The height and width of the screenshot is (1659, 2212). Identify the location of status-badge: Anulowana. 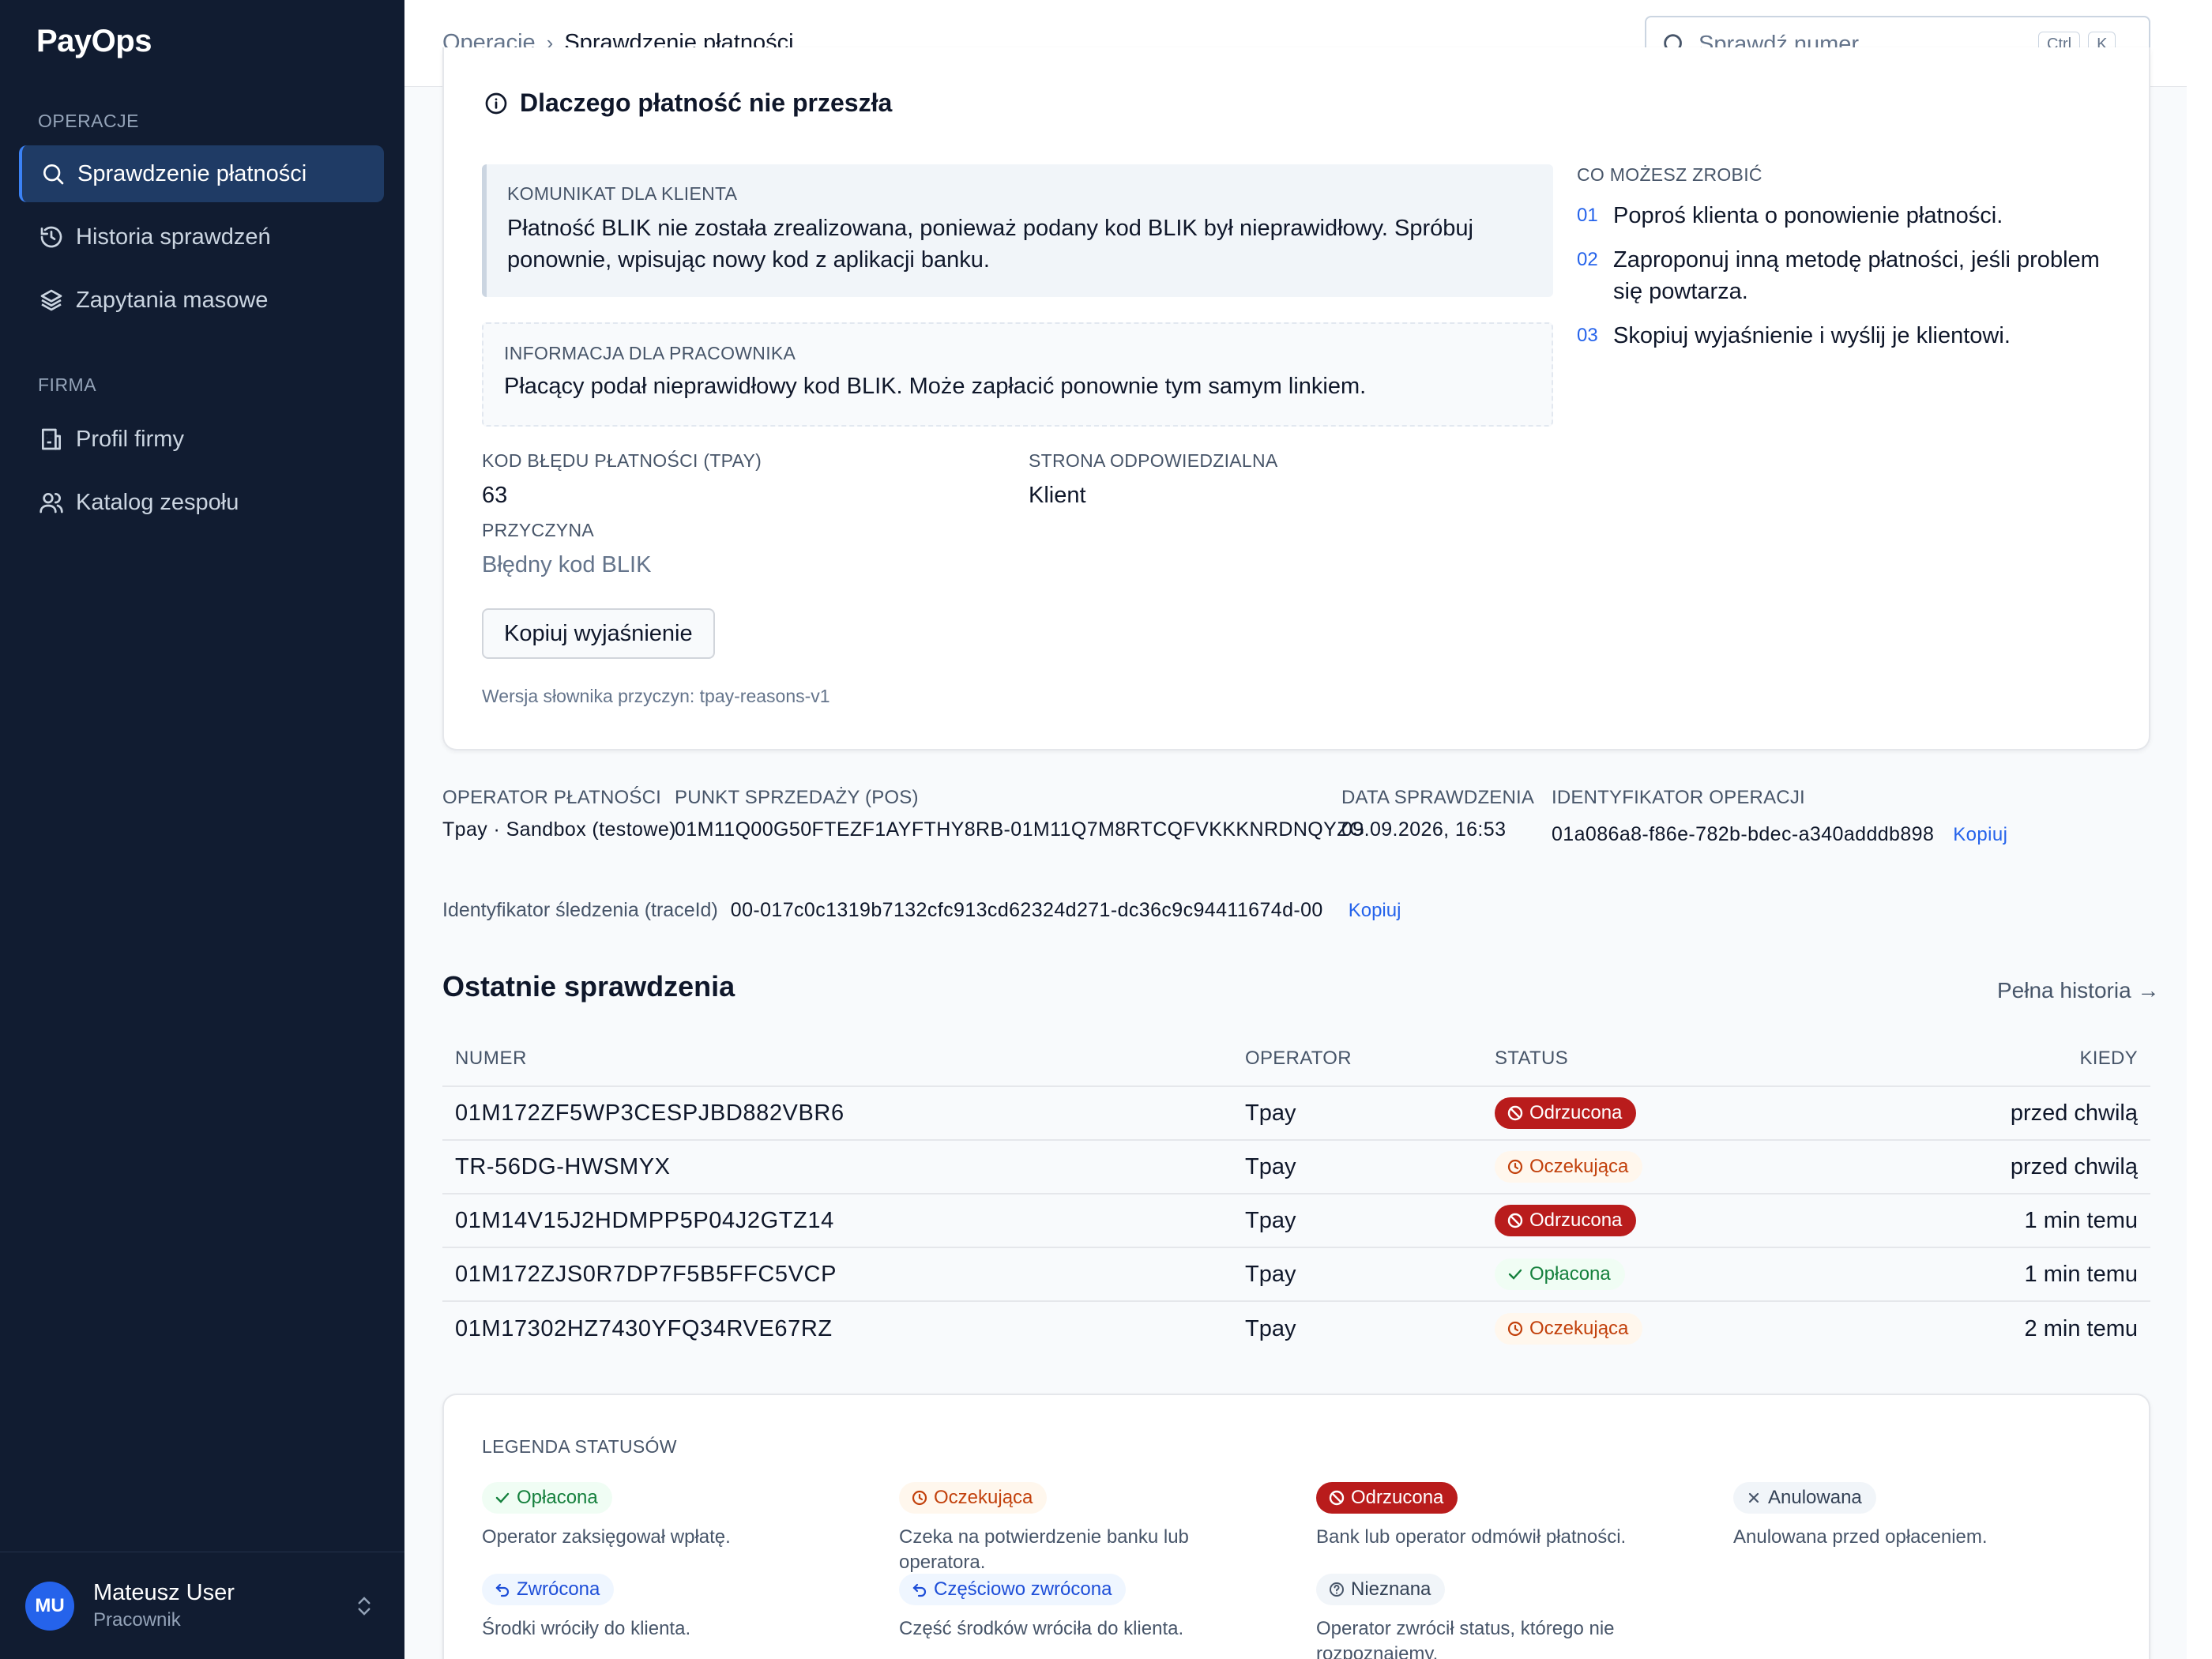
(1805, 1498).